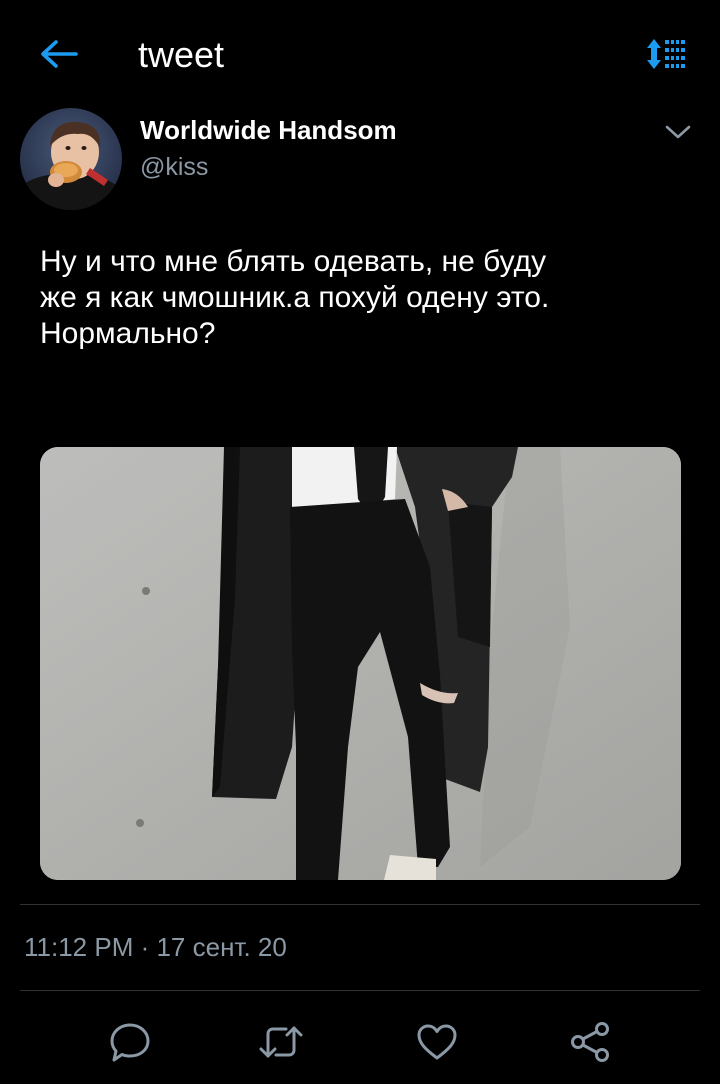 This screenshot has height=1084, width=720. I want to click on tweet-date: 17 сент. 20, so click(221, 947).